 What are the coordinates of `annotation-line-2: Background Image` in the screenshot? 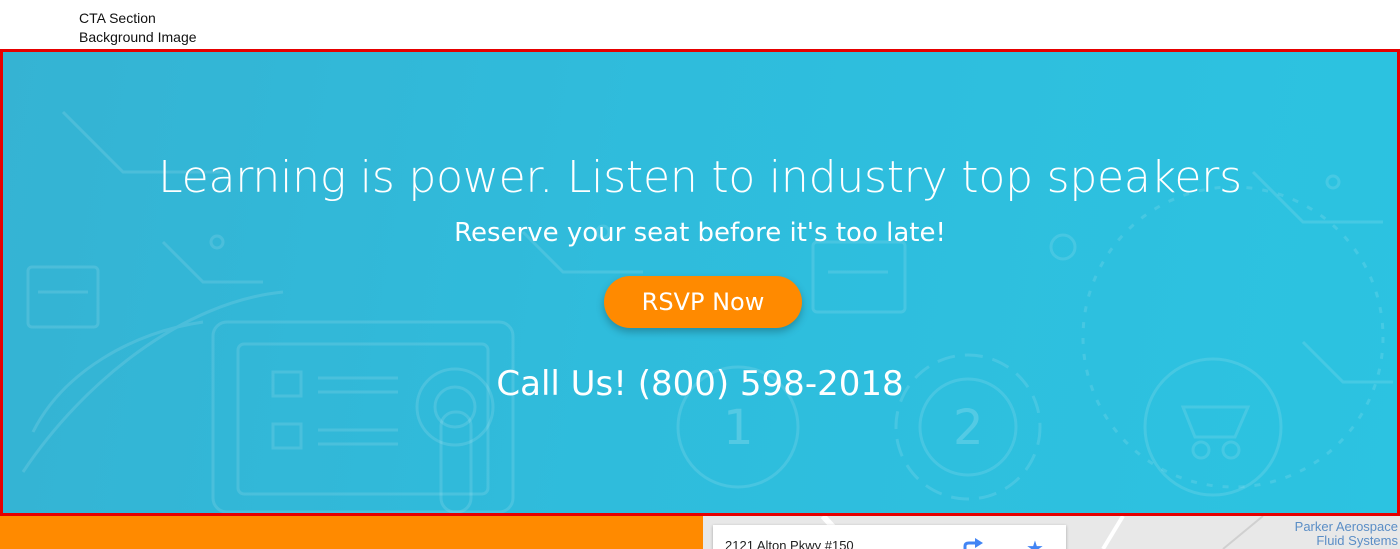 It's located at (138, 37).